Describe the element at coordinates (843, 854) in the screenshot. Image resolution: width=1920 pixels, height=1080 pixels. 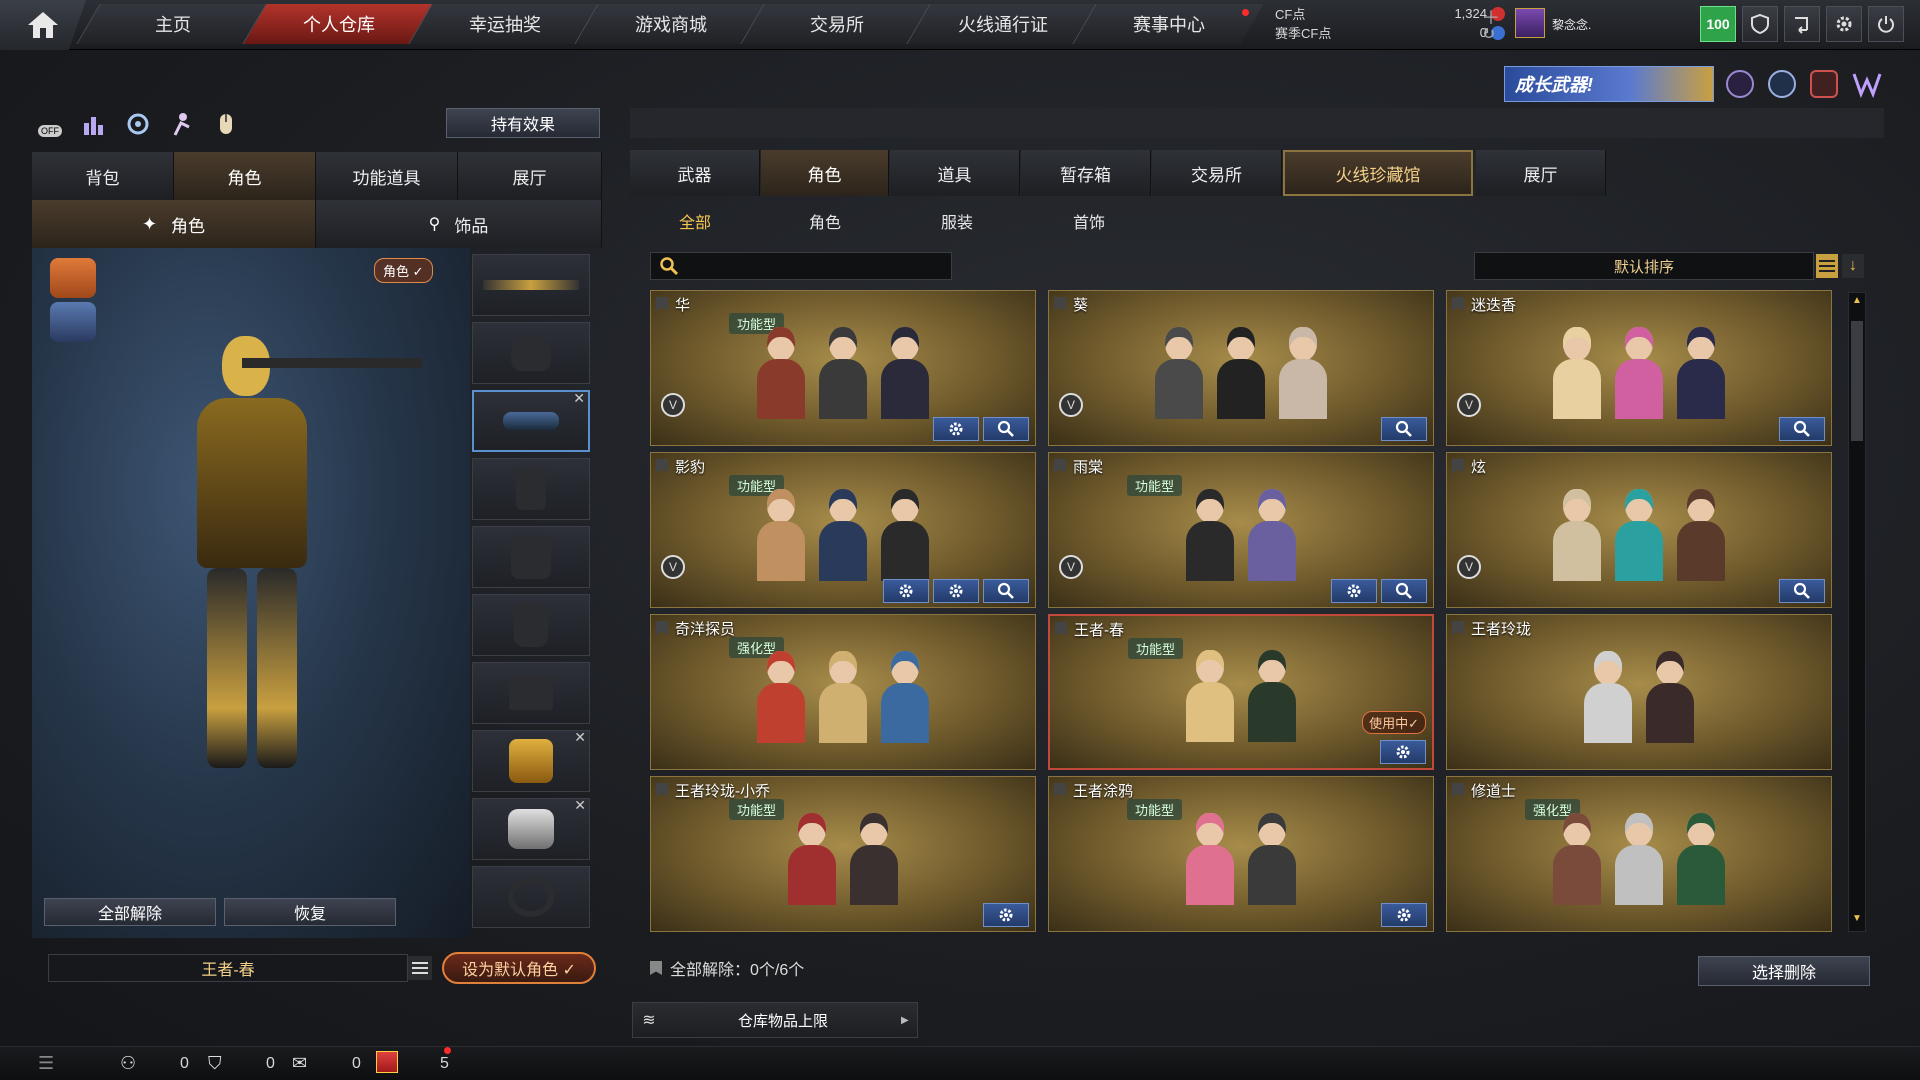
I see `collection-card: 王者玲珑-小乔 功能型` at that location.